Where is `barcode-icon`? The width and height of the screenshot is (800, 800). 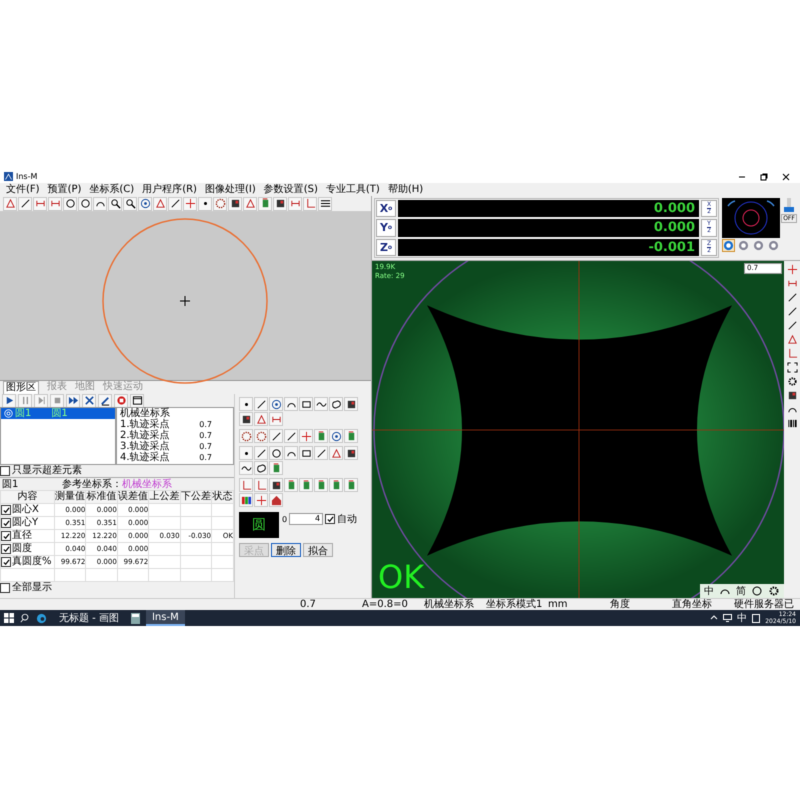 barcode-icon is located at coordinates (792, 423).